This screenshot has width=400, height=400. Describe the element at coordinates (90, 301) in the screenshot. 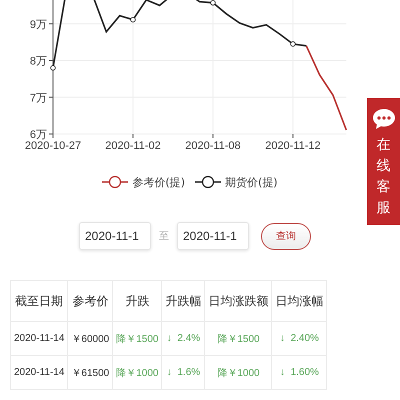

I see `column-header: 参考价` at that location.